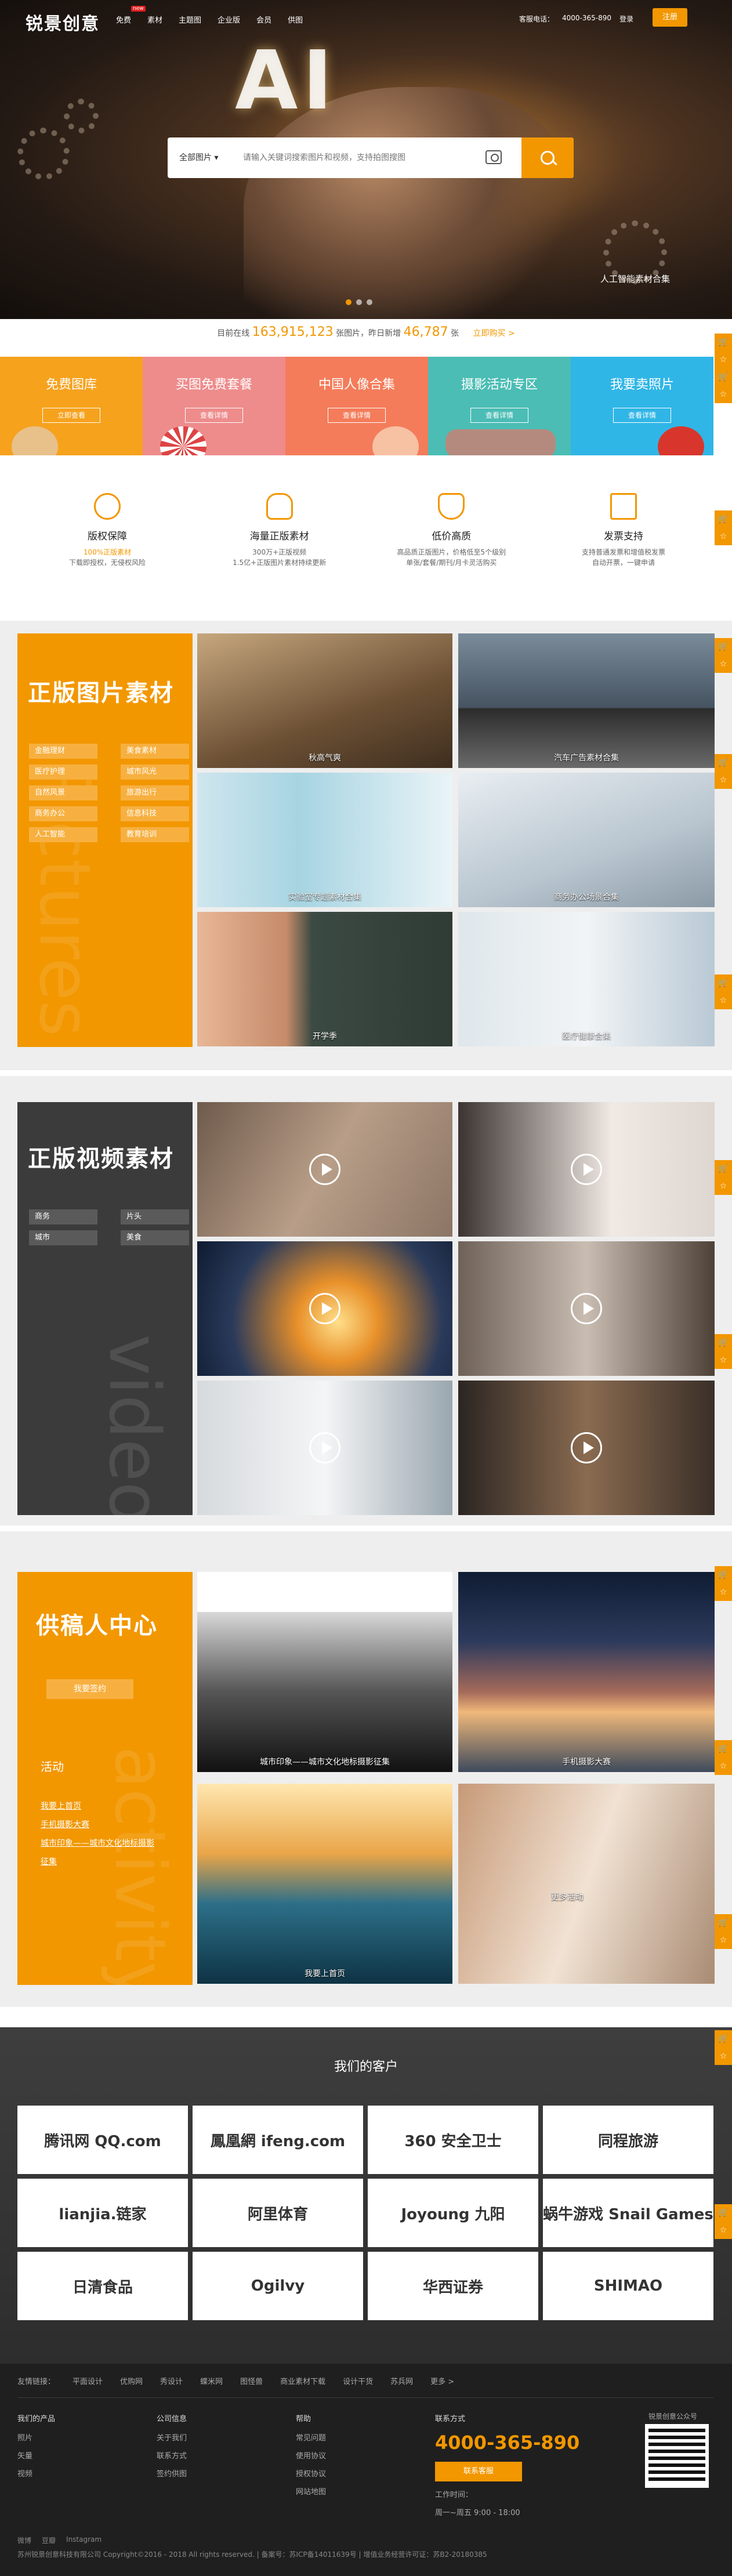 Image resolution: width=732 pixels, height=2576 pixels. I want to click on tile-china-portrait: 中国人像合集 查看详情, so click(356, 406).